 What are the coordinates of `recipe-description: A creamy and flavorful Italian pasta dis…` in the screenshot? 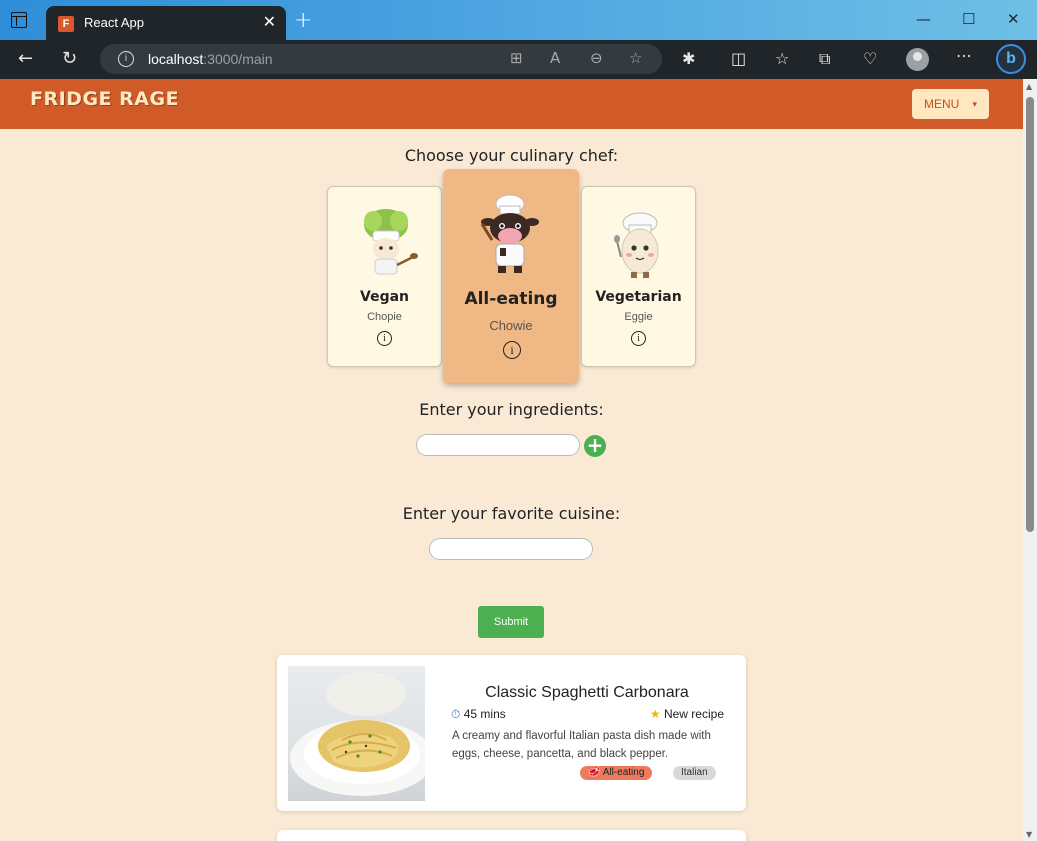 It's located at (581, 745).